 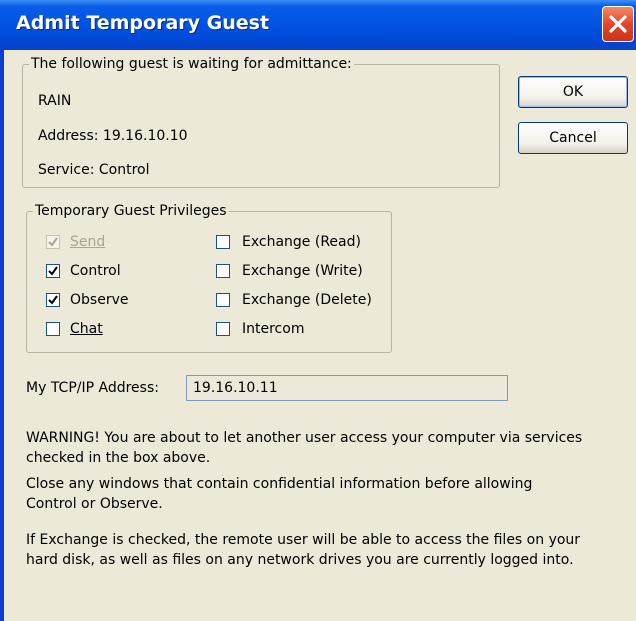 What do you see at coordinates (99, 300) in the screenshot?
I see `observe-label: Observe` at bounding box center [99, 300].